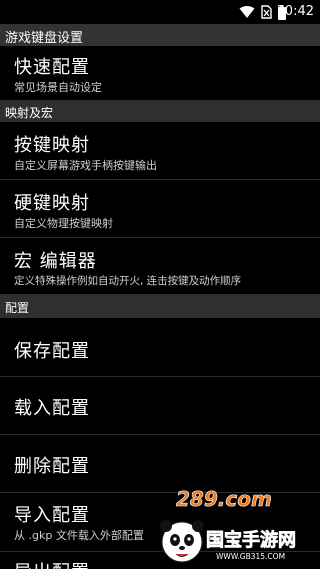 Image resolution: width=320 pixels, height=569 pixels. Describe the element at coordinates (251, 540) in the screenshot. I see `watermark-brand: 国宝手游网` at that location.